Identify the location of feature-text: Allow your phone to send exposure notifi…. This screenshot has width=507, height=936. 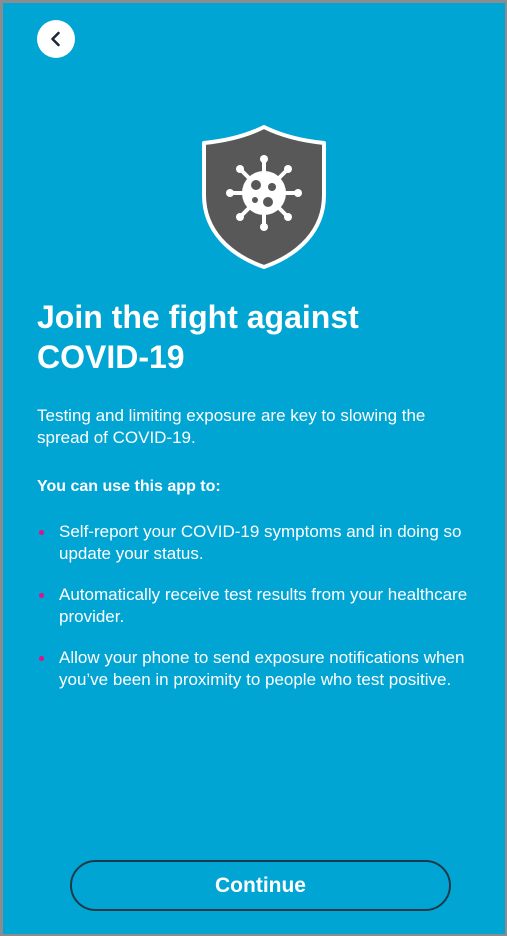
(262, 668).